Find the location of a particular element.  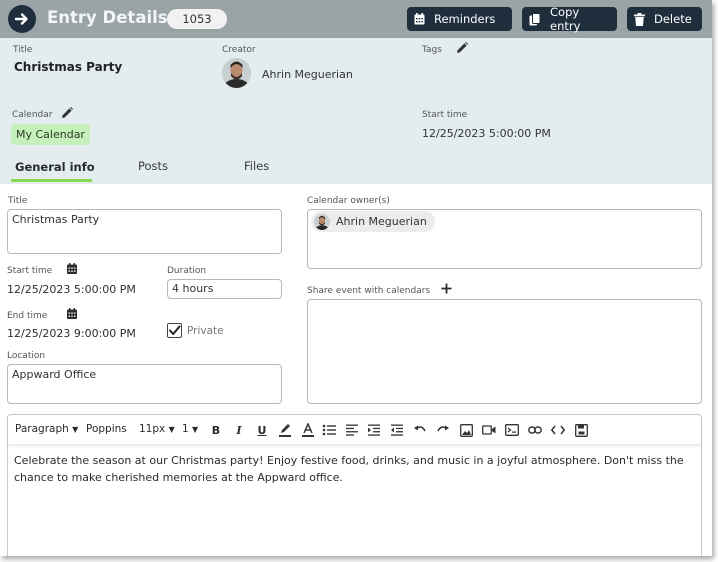

edit-tags-pencil-icon is located at coordinates (462, 48).